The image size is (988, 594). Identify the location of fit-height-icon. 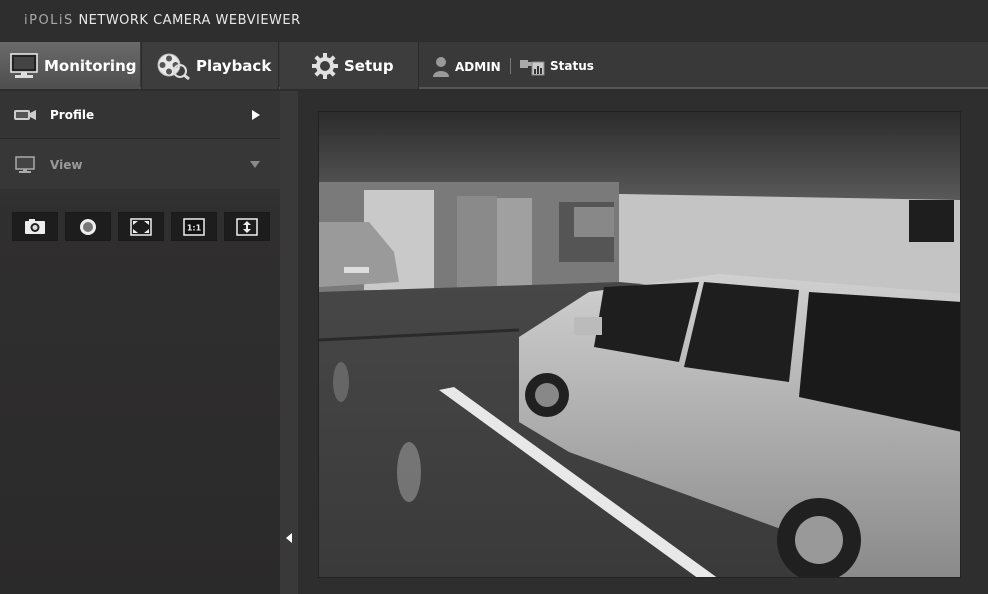
(247, 226).